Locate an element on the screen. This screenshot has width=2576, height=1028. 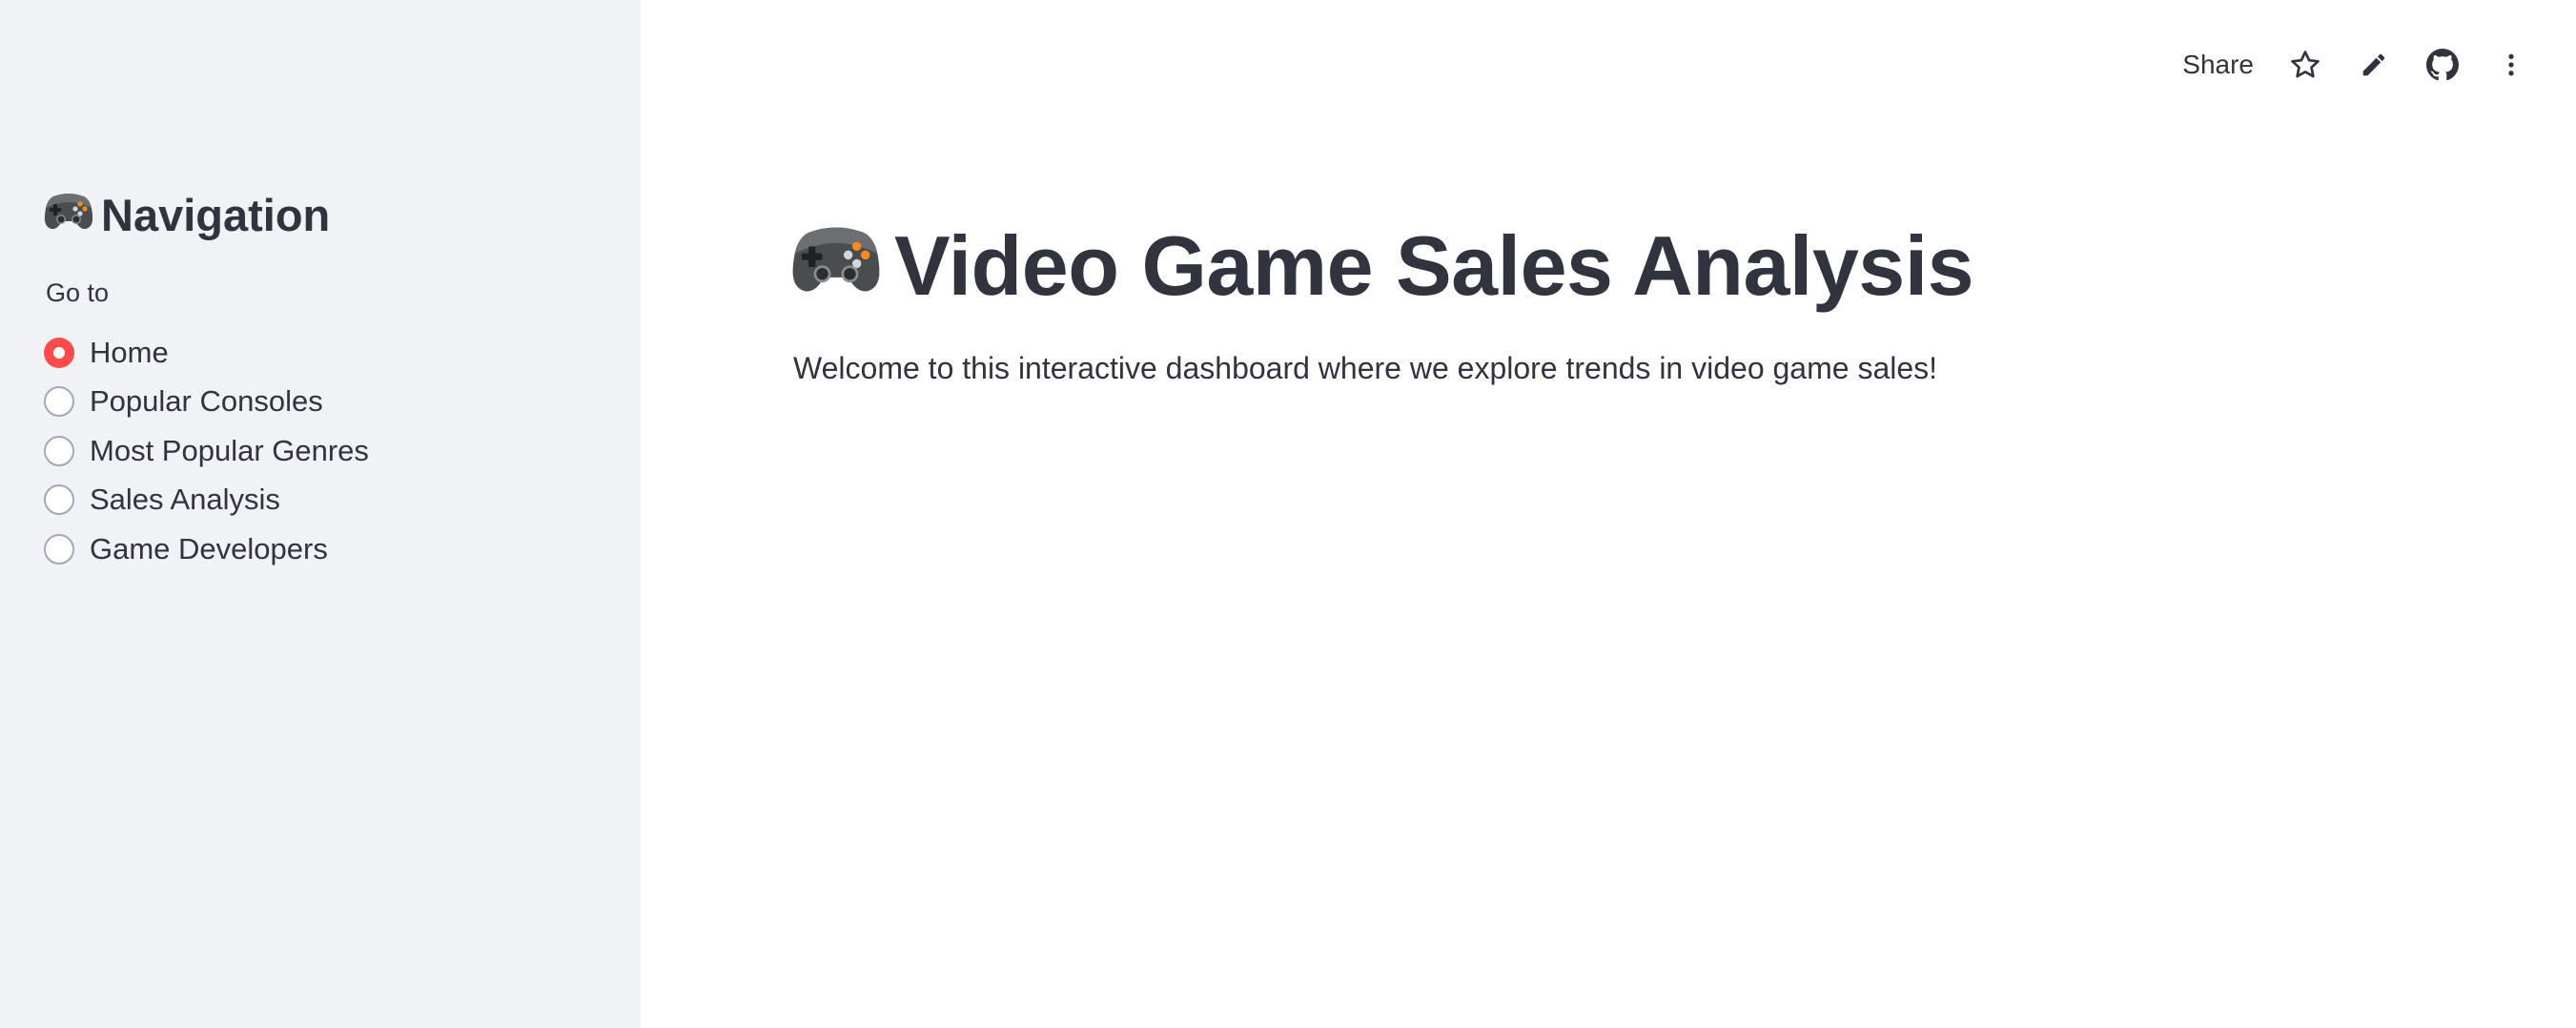
radio-option-label: Game Developers is located at coordinates (209, 548).